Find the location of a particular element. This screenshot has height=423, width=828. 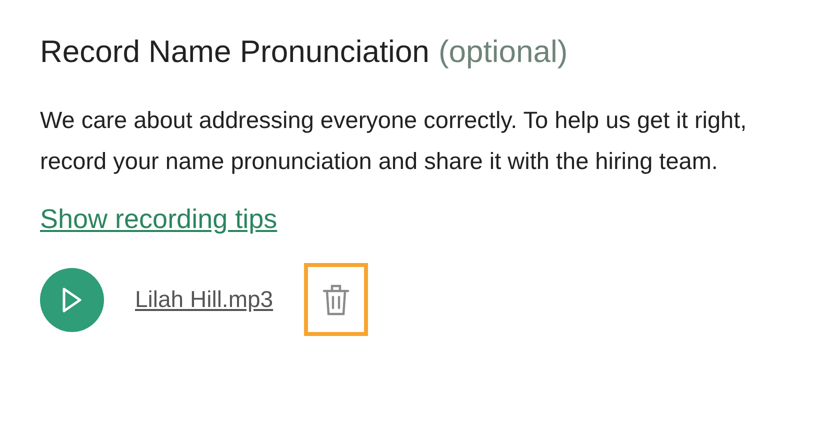

section-title: Record Name Pronunciation is located at coordinates (235, 52).